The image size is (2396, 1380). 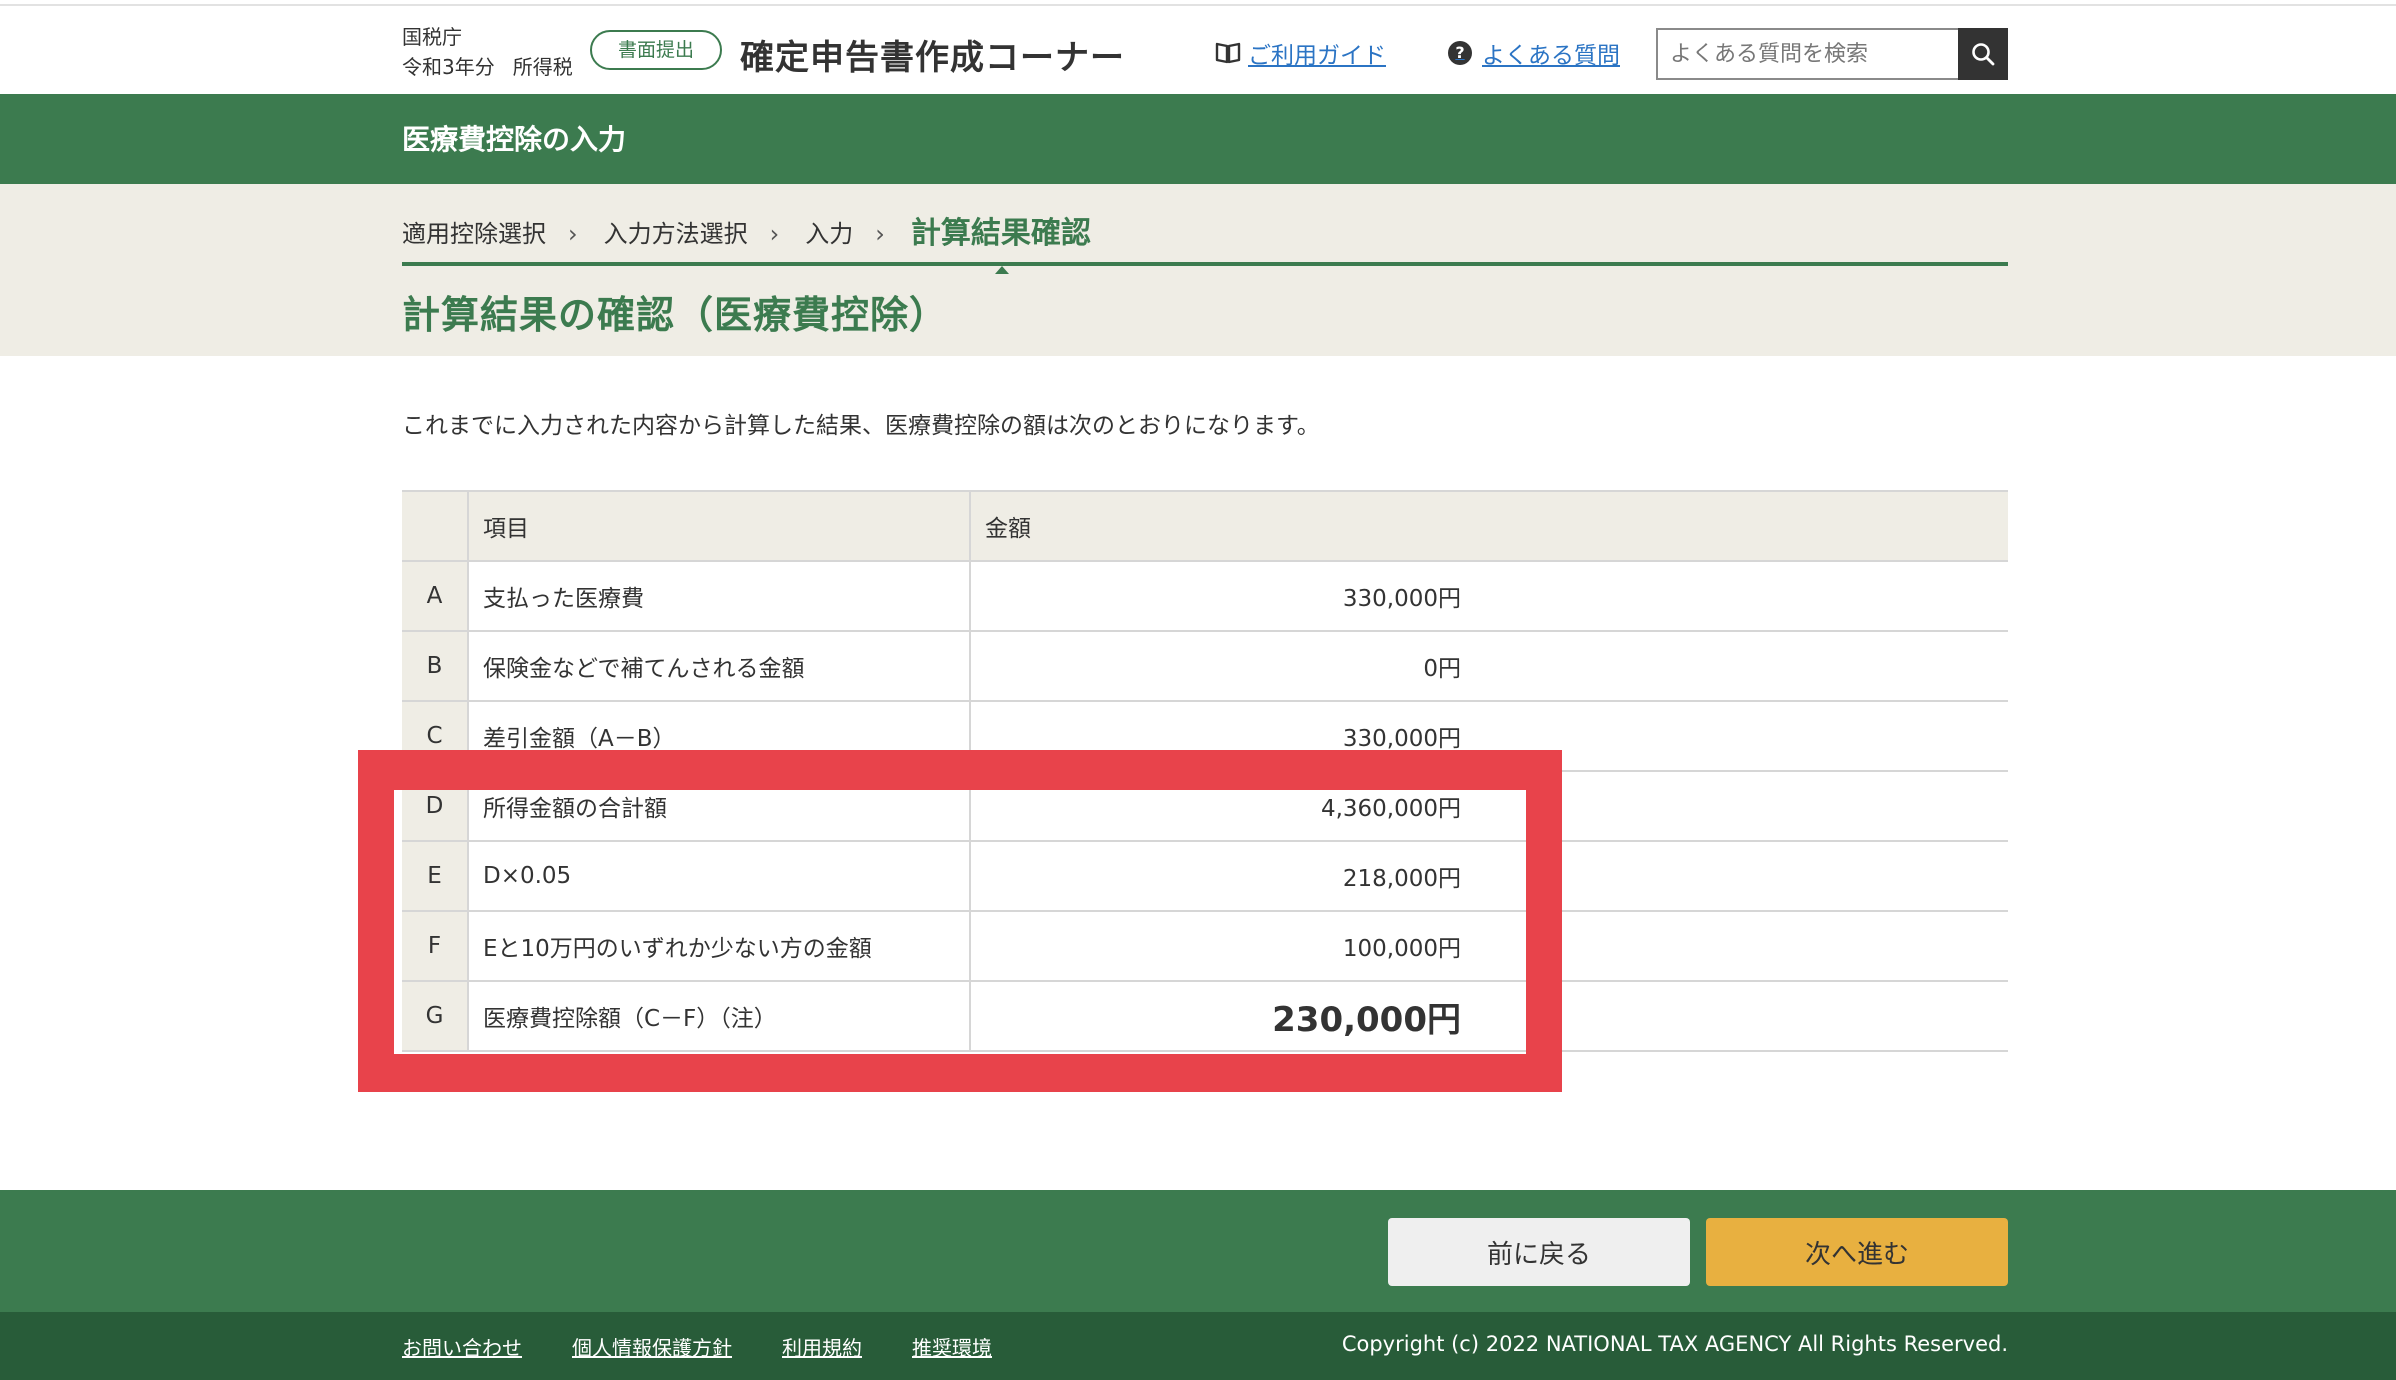 What do you see at coordinates (435, 806) in the screenshot?
I see `row-key: D` at bounding box center [435, 806].